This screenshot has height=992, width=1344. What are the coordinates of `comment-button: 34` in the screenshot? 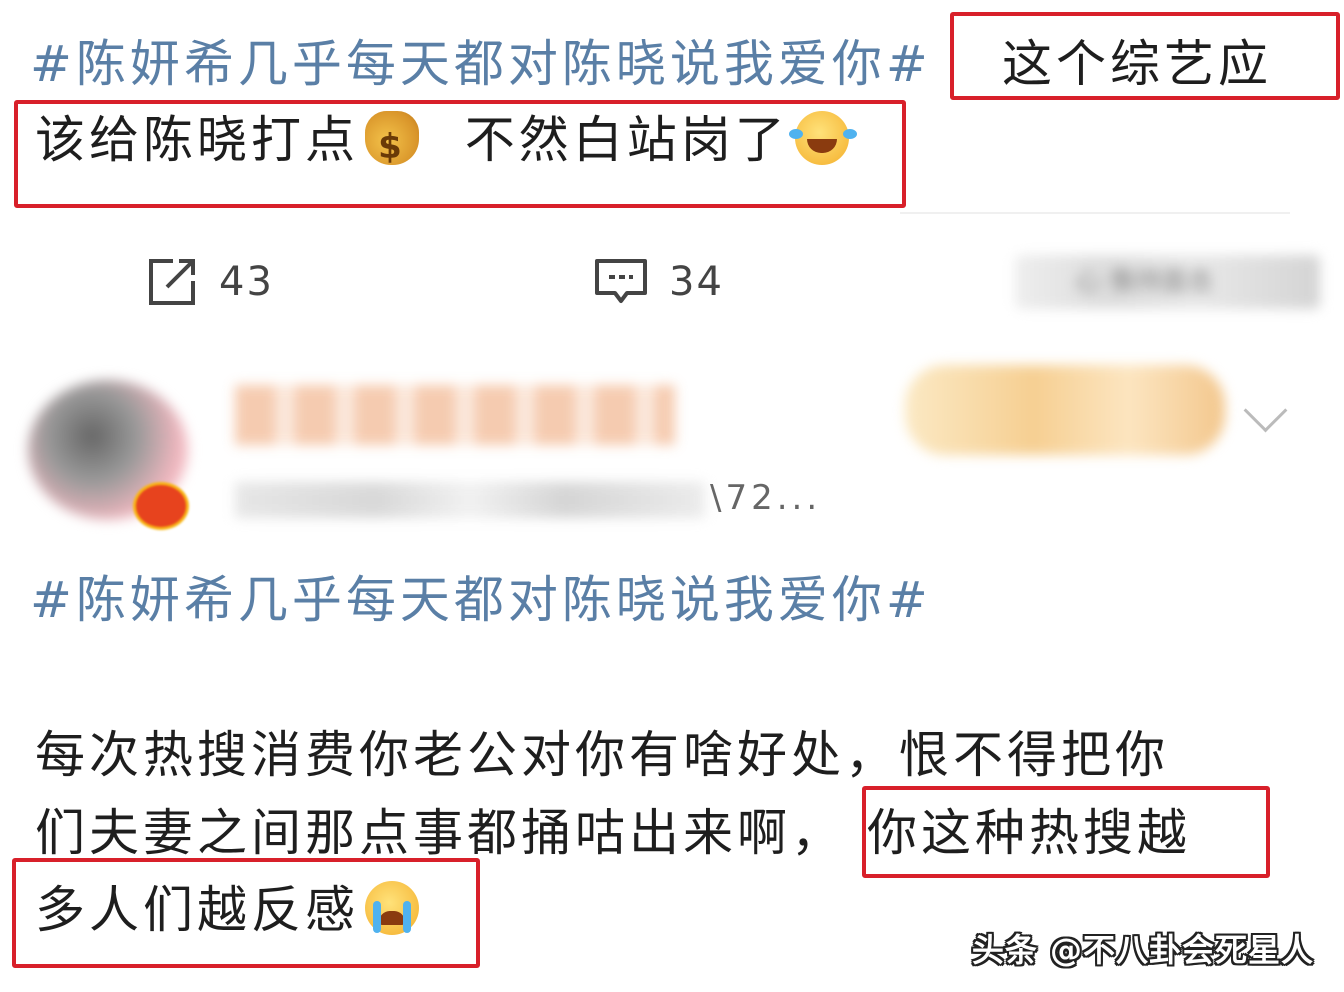 It's located at (658, 282).